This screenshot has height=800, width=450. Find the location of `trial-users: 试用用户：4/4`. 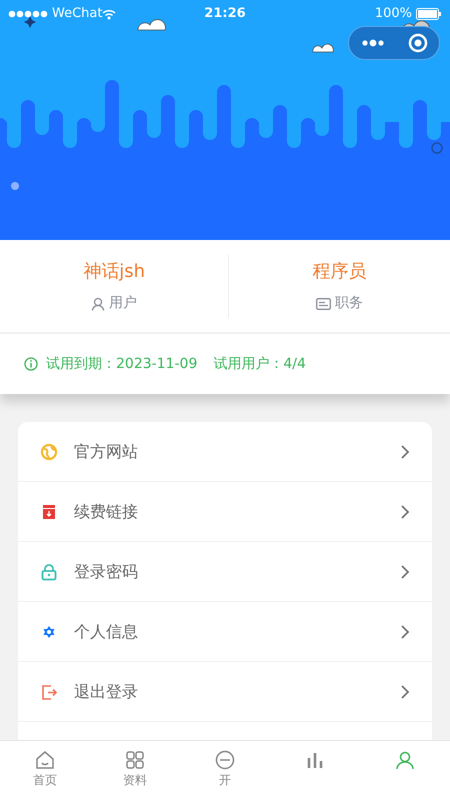

trial-users: 试用用户：4/4 is located at coordinates (259, 364).